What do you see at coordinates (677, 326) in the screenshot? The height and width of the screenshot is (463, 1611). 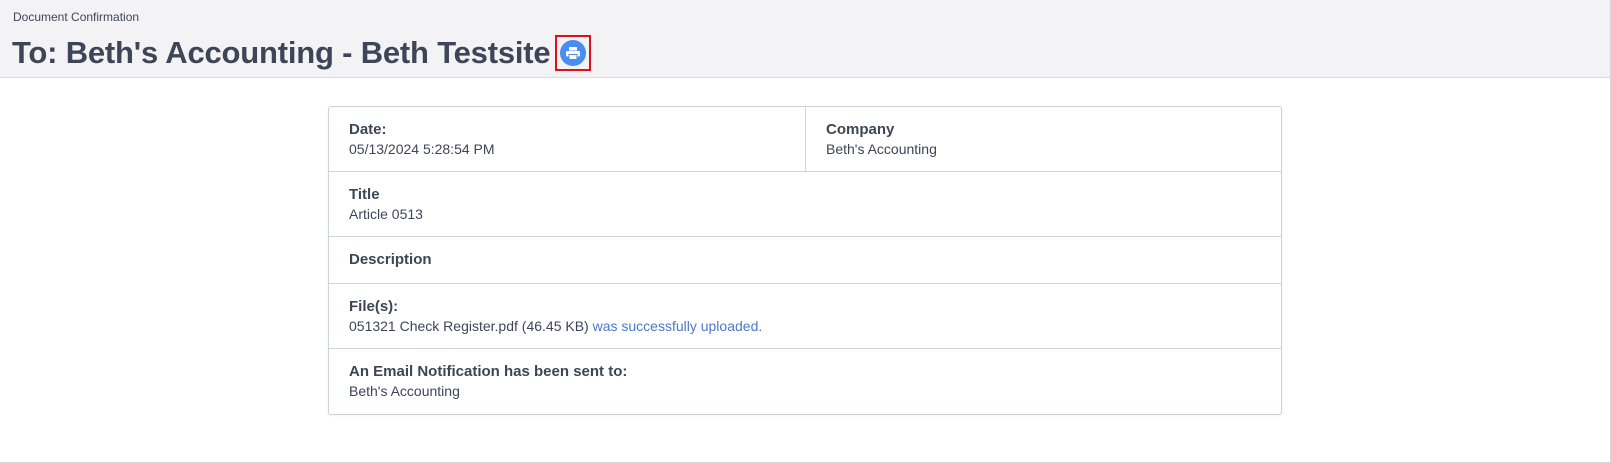 I see `upload-status: was successfully uploaded.` at bounding box center [677, 326].